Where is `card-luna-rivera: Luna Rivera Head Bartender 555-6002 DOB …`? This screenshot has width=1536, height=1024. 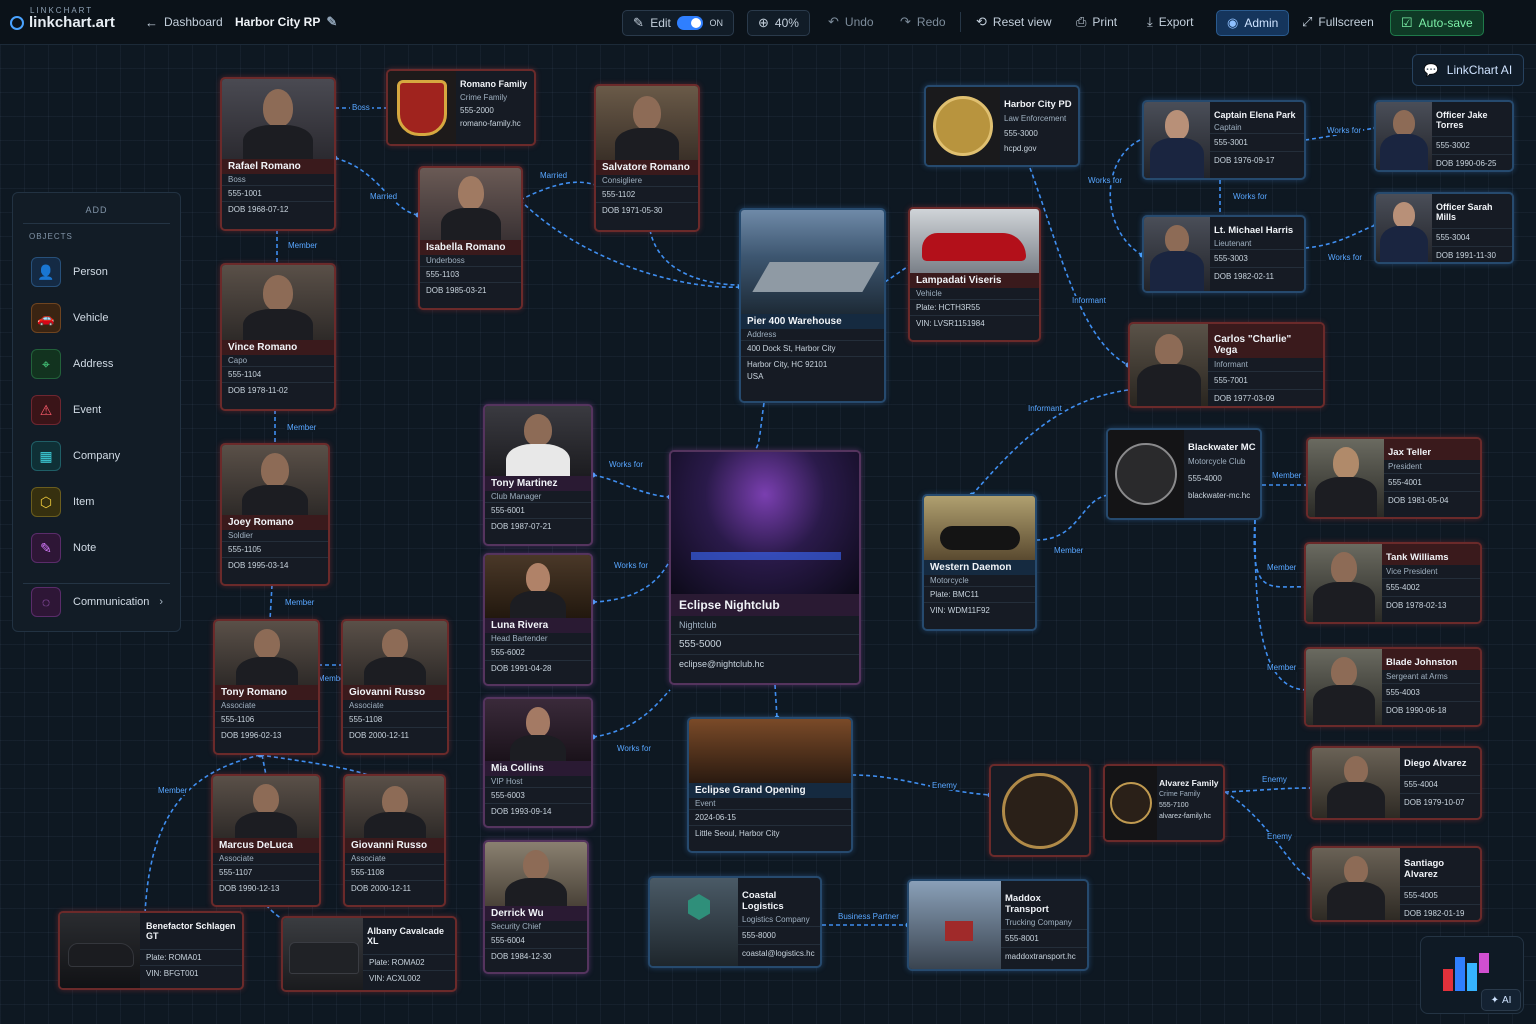
card-luna-rivera: Luna Rivera Head Bartender 555-6002 DOB … is located at coordinates (538, 619).